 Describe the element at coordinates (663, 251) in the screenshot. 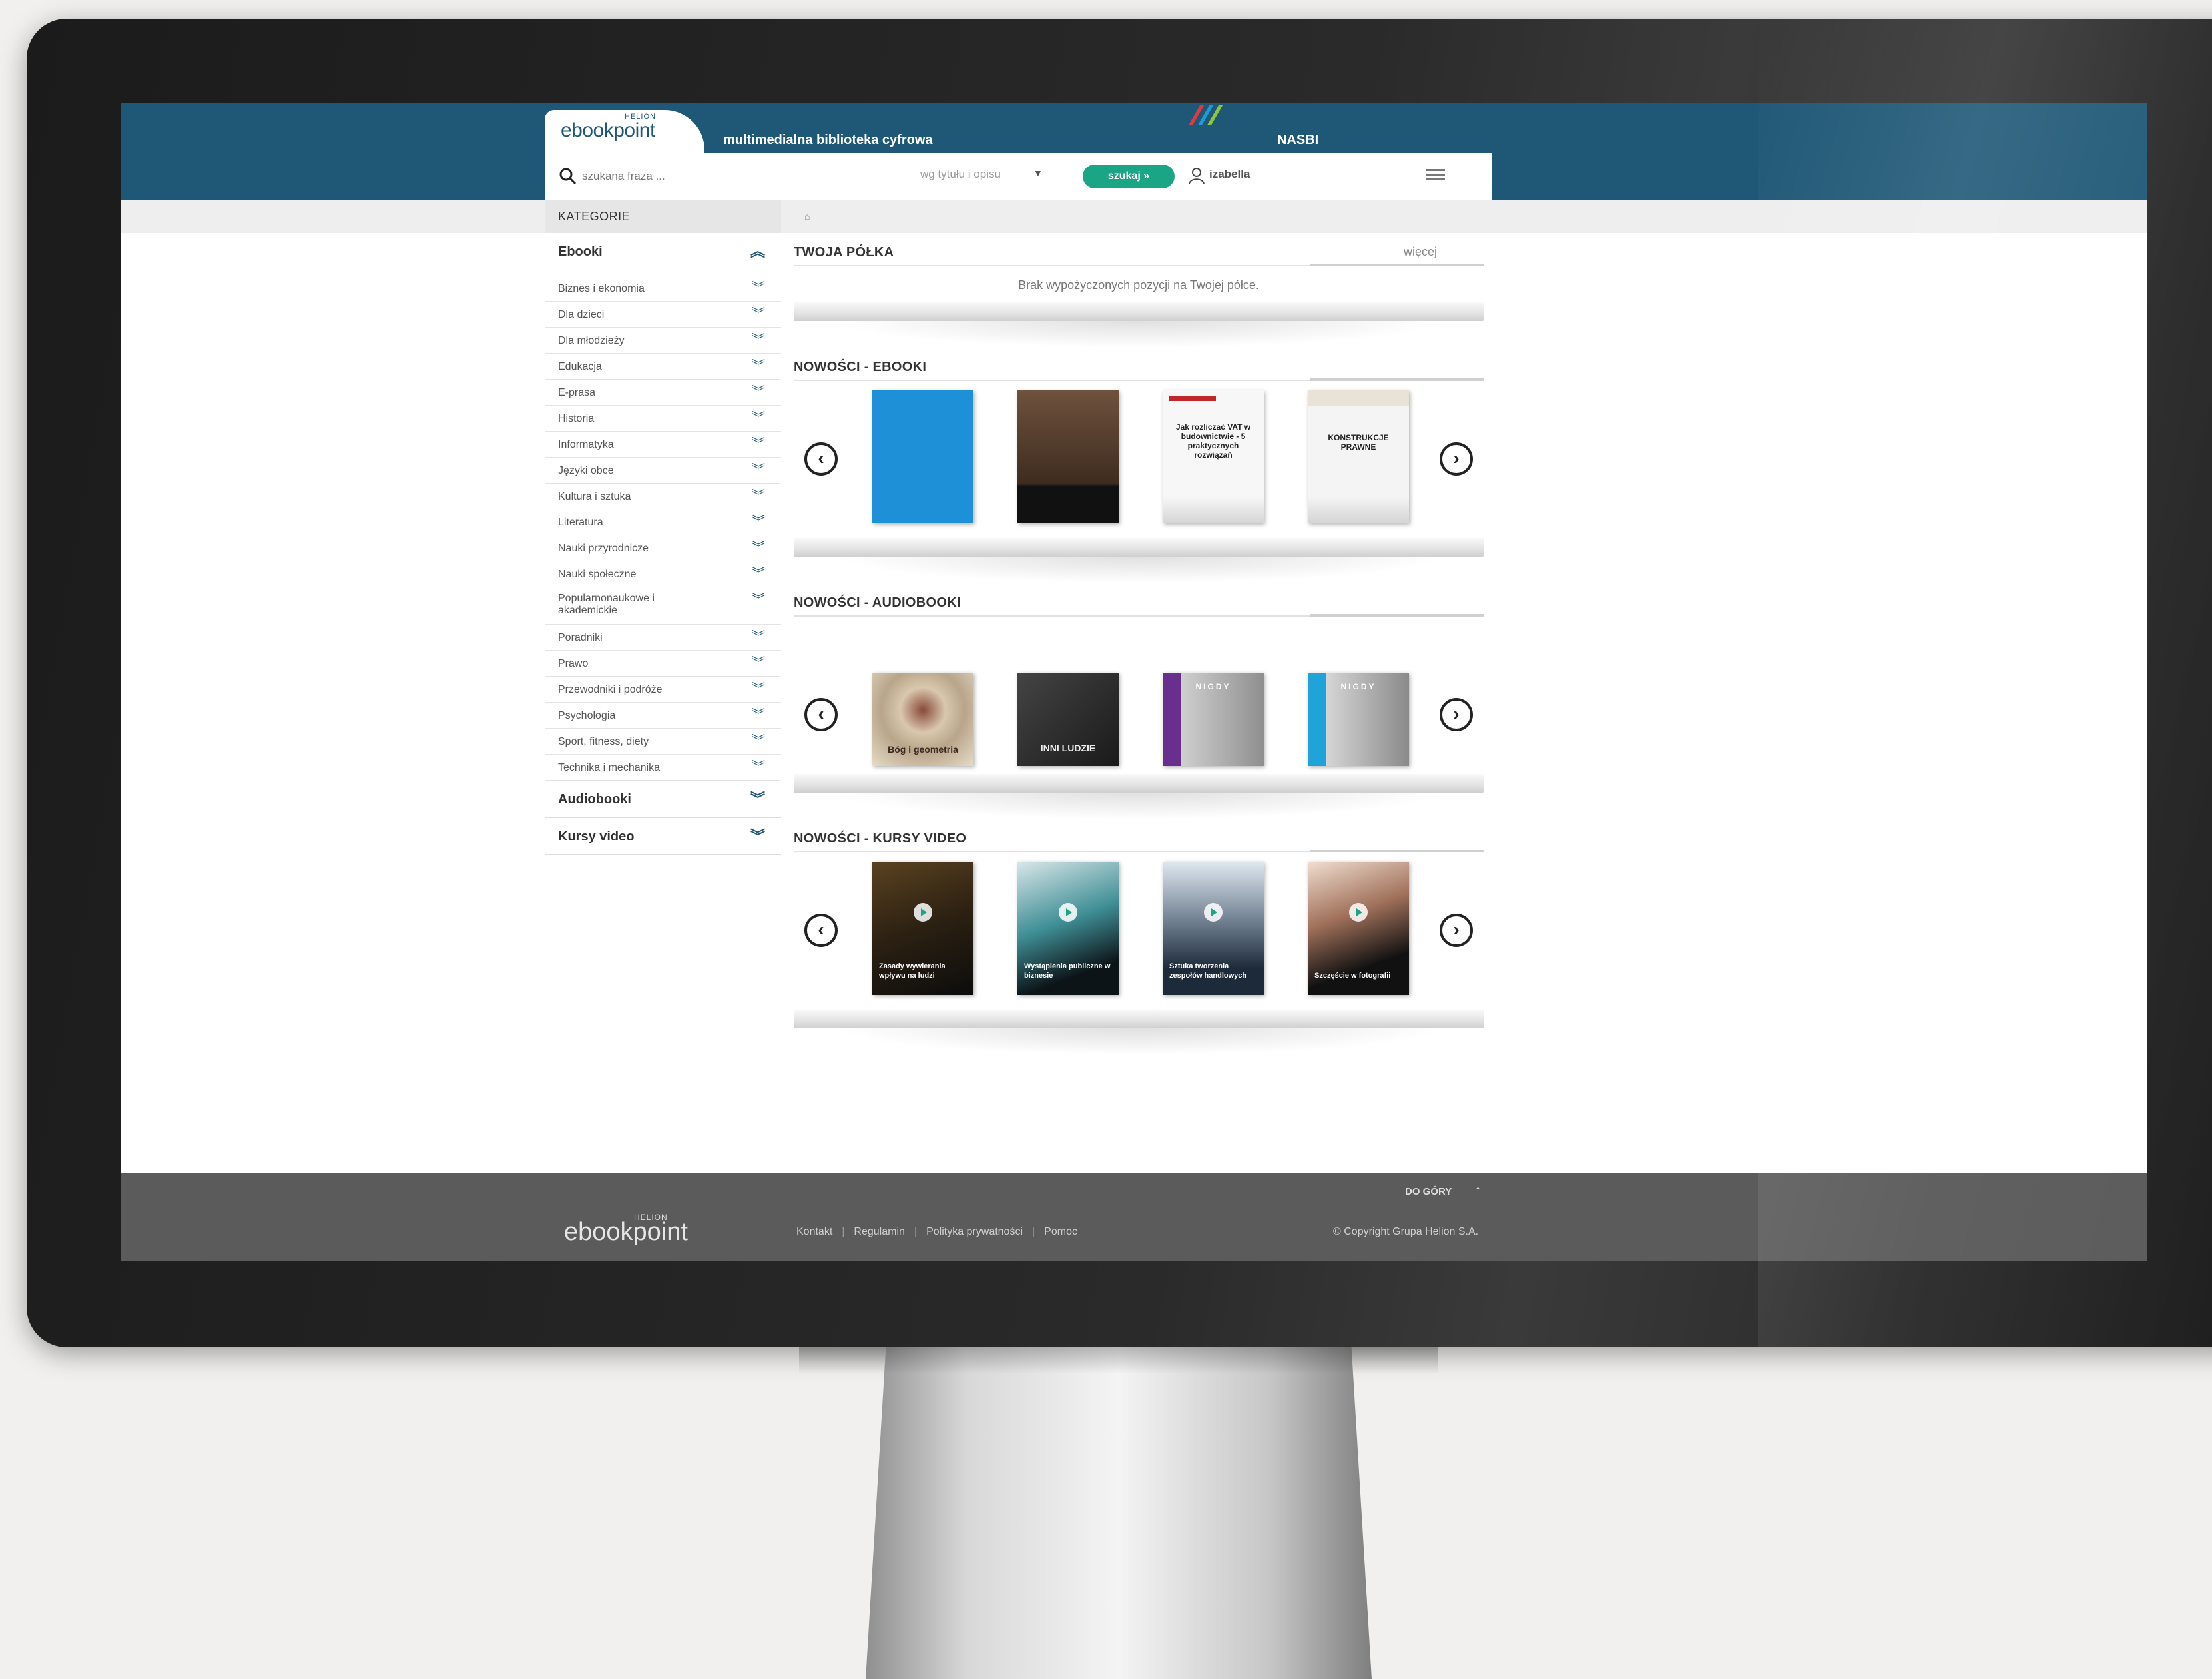

I see `category-ebooks: Ebooki ︽` at that location.